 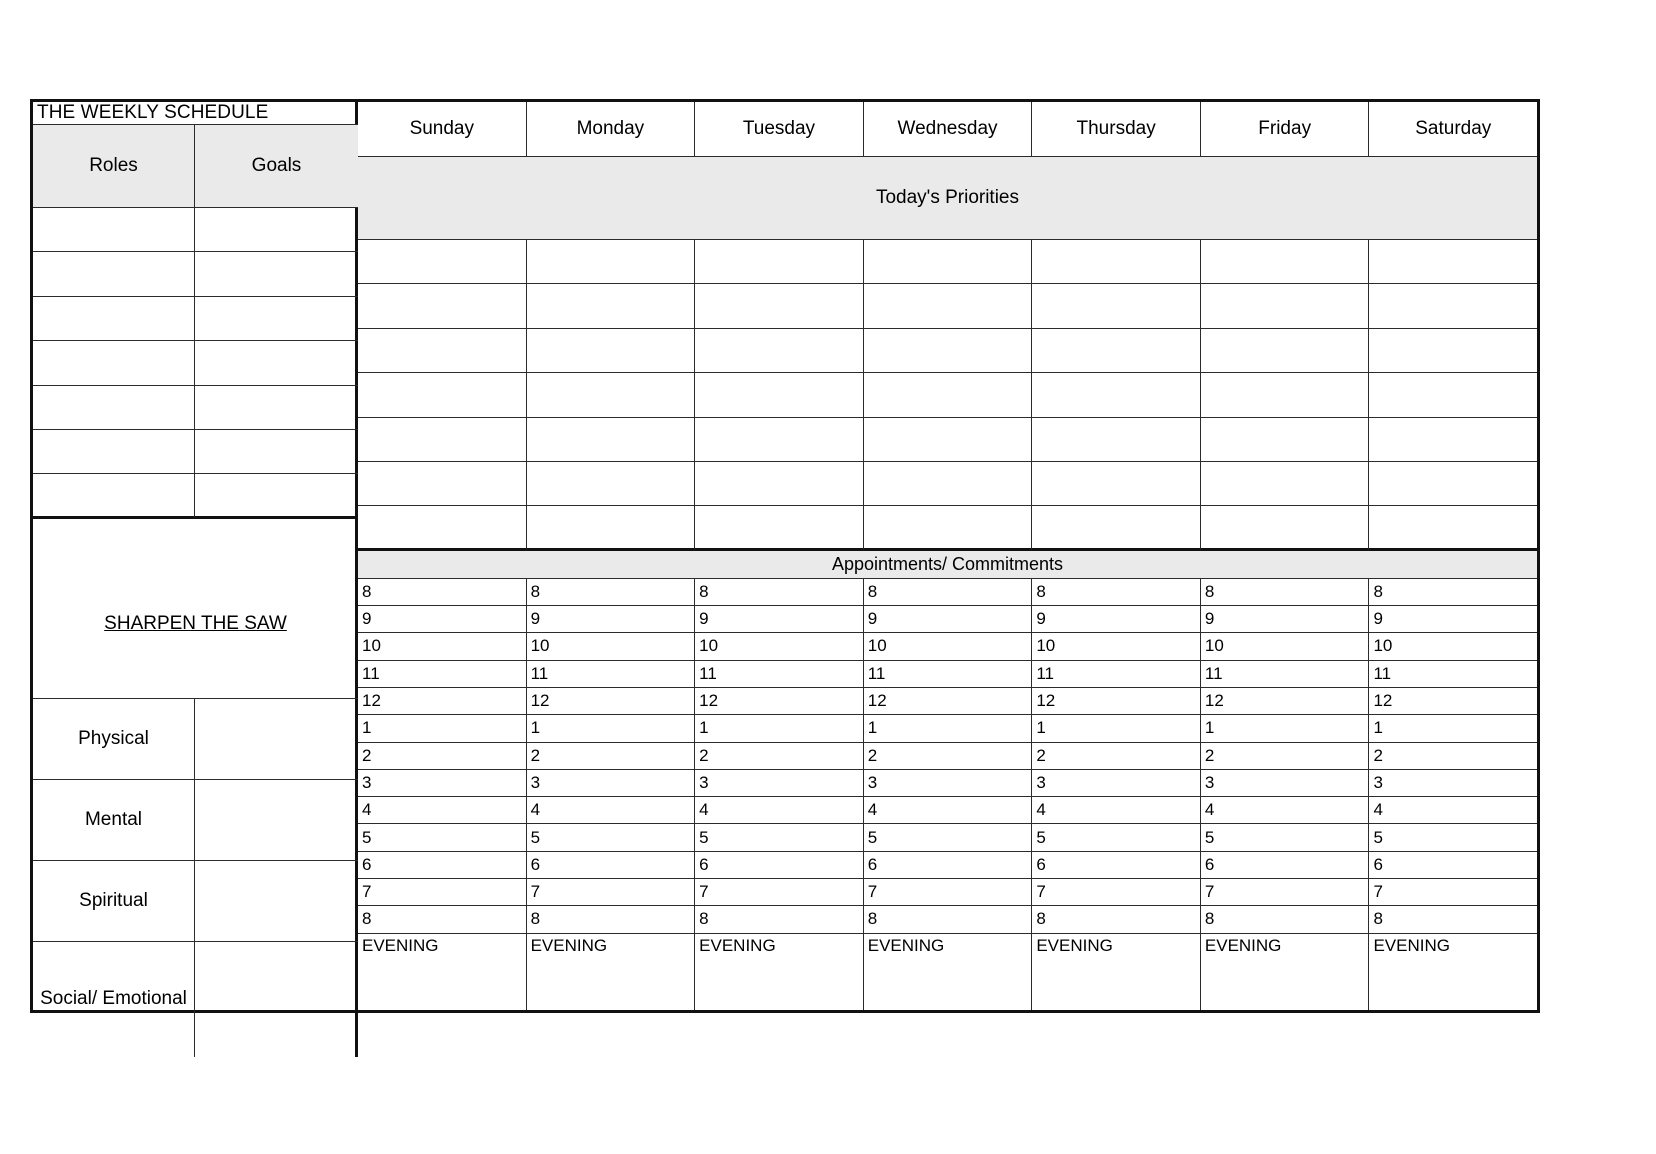 What do you see at coordinates (1116, 592) in the screenshot?
I see `hour-slot-thursday-8: 8` at bounding box center [1116, 592].